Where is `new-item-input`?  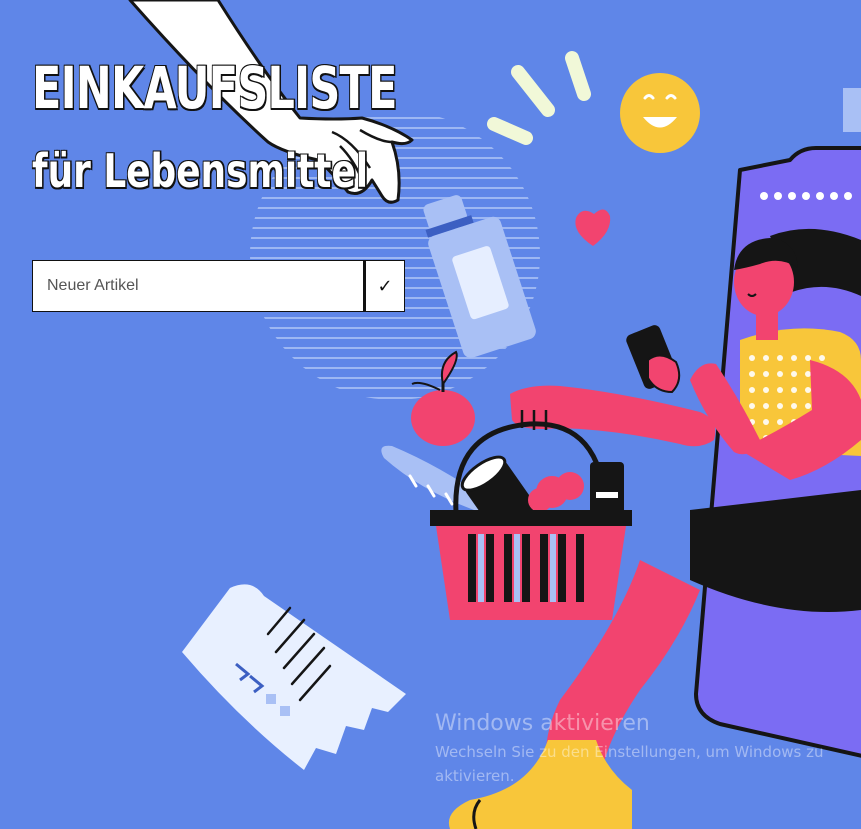 new-item-input is located at coordinates (197, 286).